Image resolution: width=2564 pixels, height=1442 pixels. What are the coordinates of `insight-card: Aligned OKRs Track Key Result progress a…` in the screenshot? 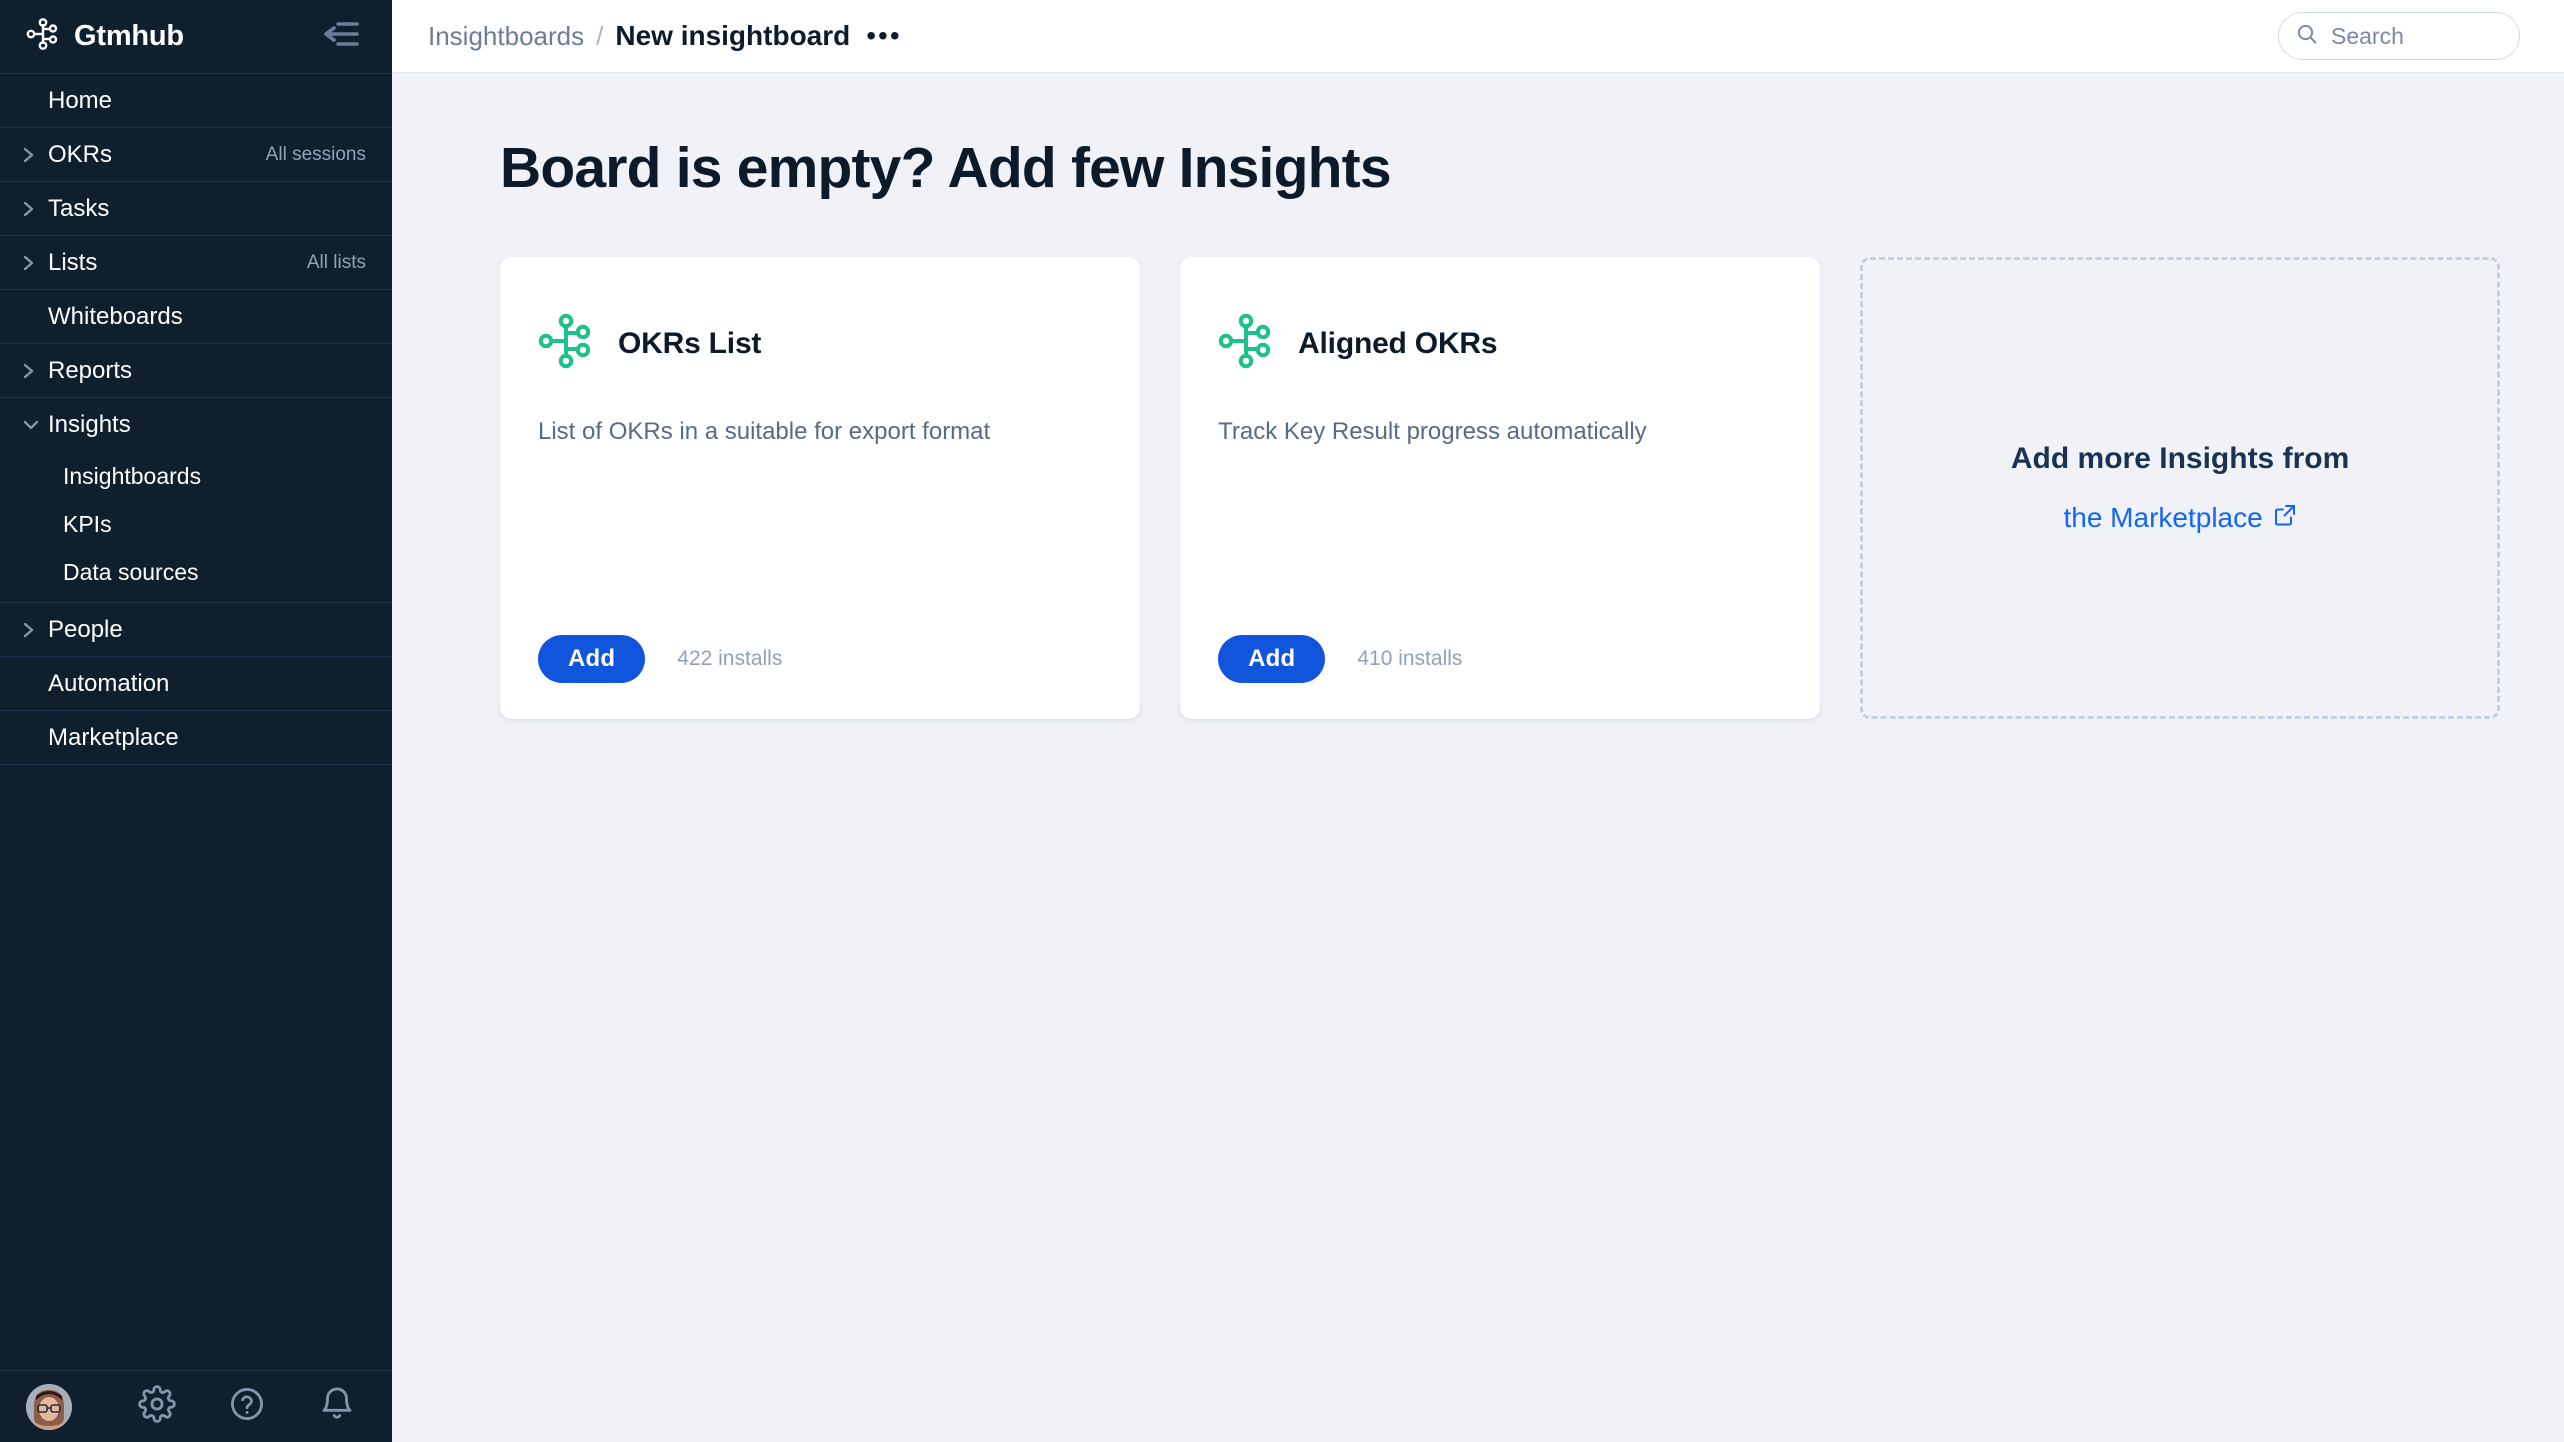 It's located at (1500, 488).